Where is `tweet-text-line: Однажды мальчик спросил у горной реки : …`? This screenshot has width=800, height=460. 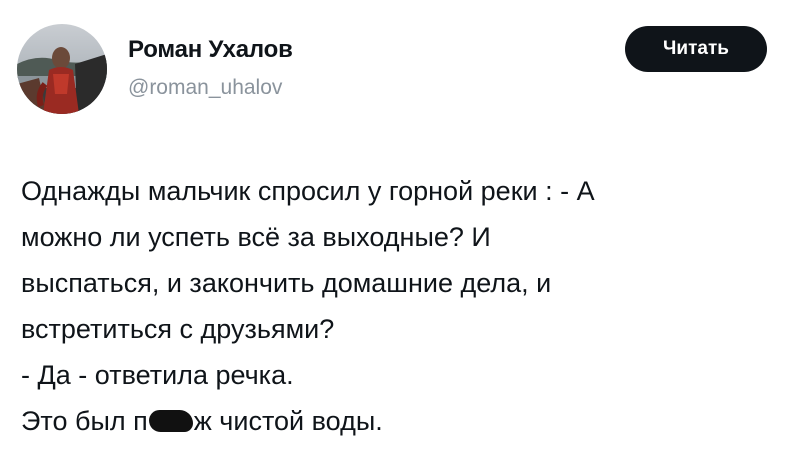
tweet-text-line: Однажды мальчик спросил у горной реки : … is located at coordinates (308, 191).